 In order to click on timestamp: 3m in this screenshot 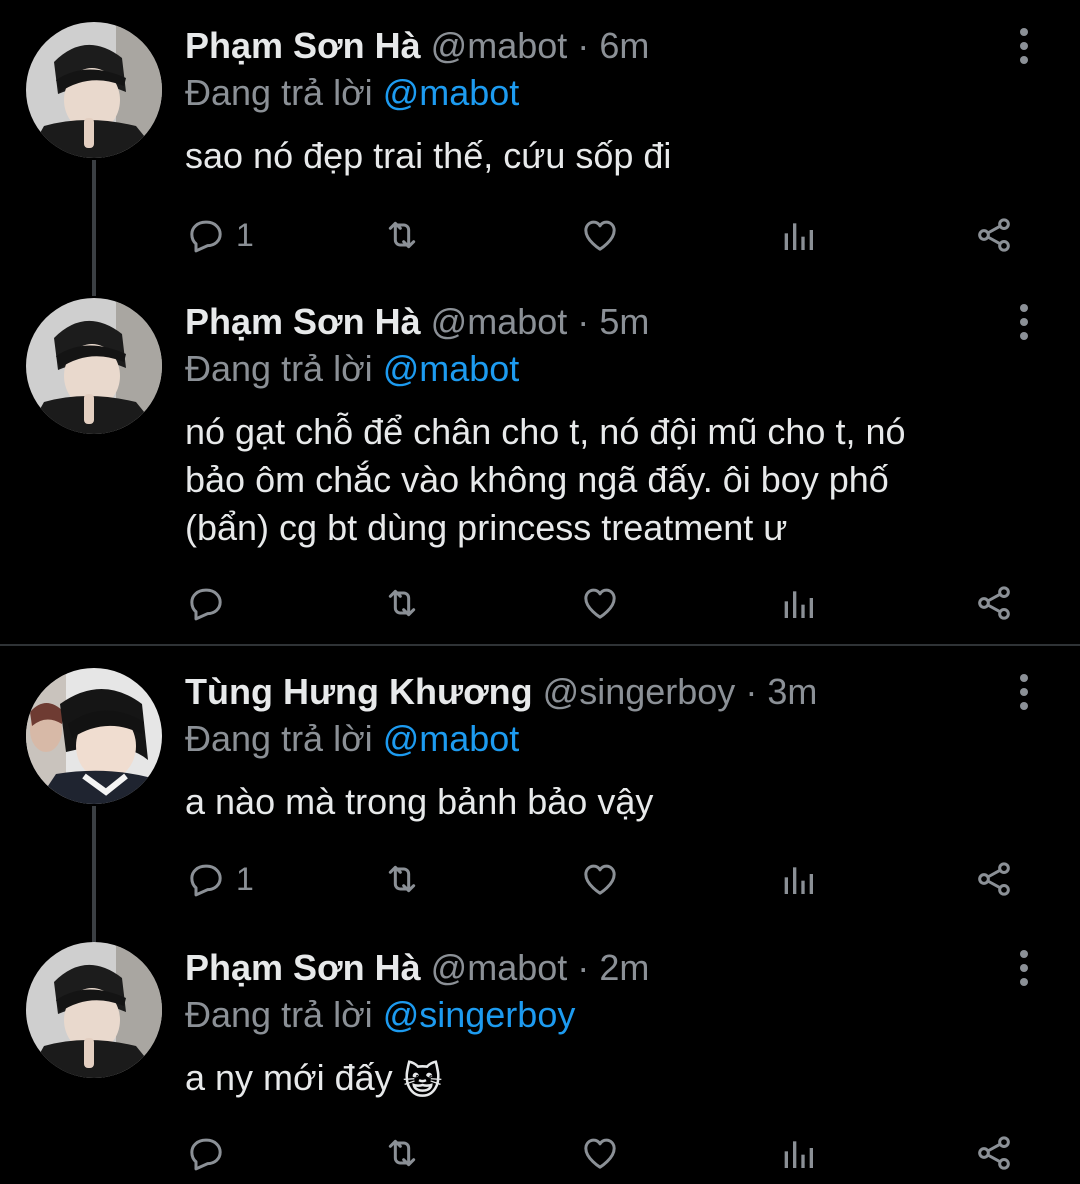, I will do `click(792, 691)`.